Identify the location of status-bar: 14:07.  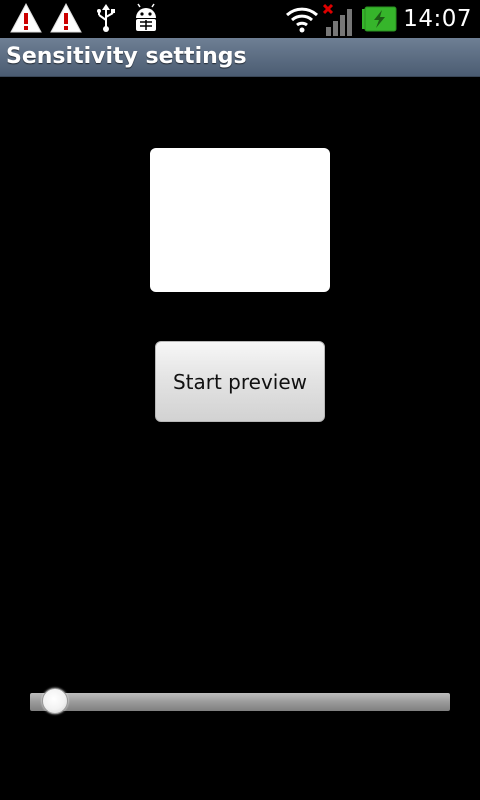
(240, 19).